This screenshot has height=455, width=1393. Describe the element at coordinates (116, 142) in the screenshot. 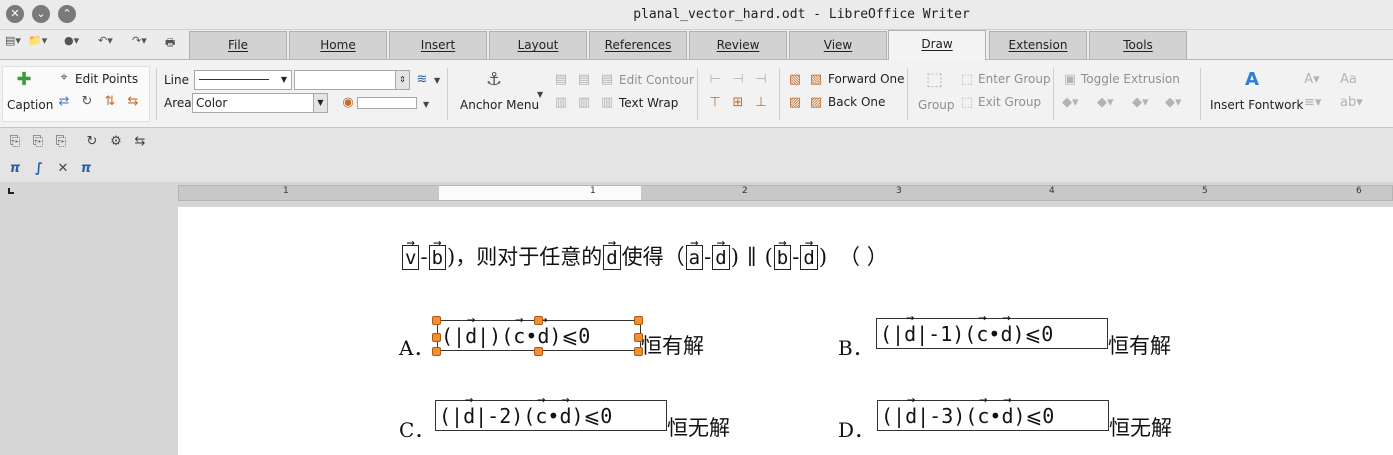

I see `settings-icon: ⚙` at that location.